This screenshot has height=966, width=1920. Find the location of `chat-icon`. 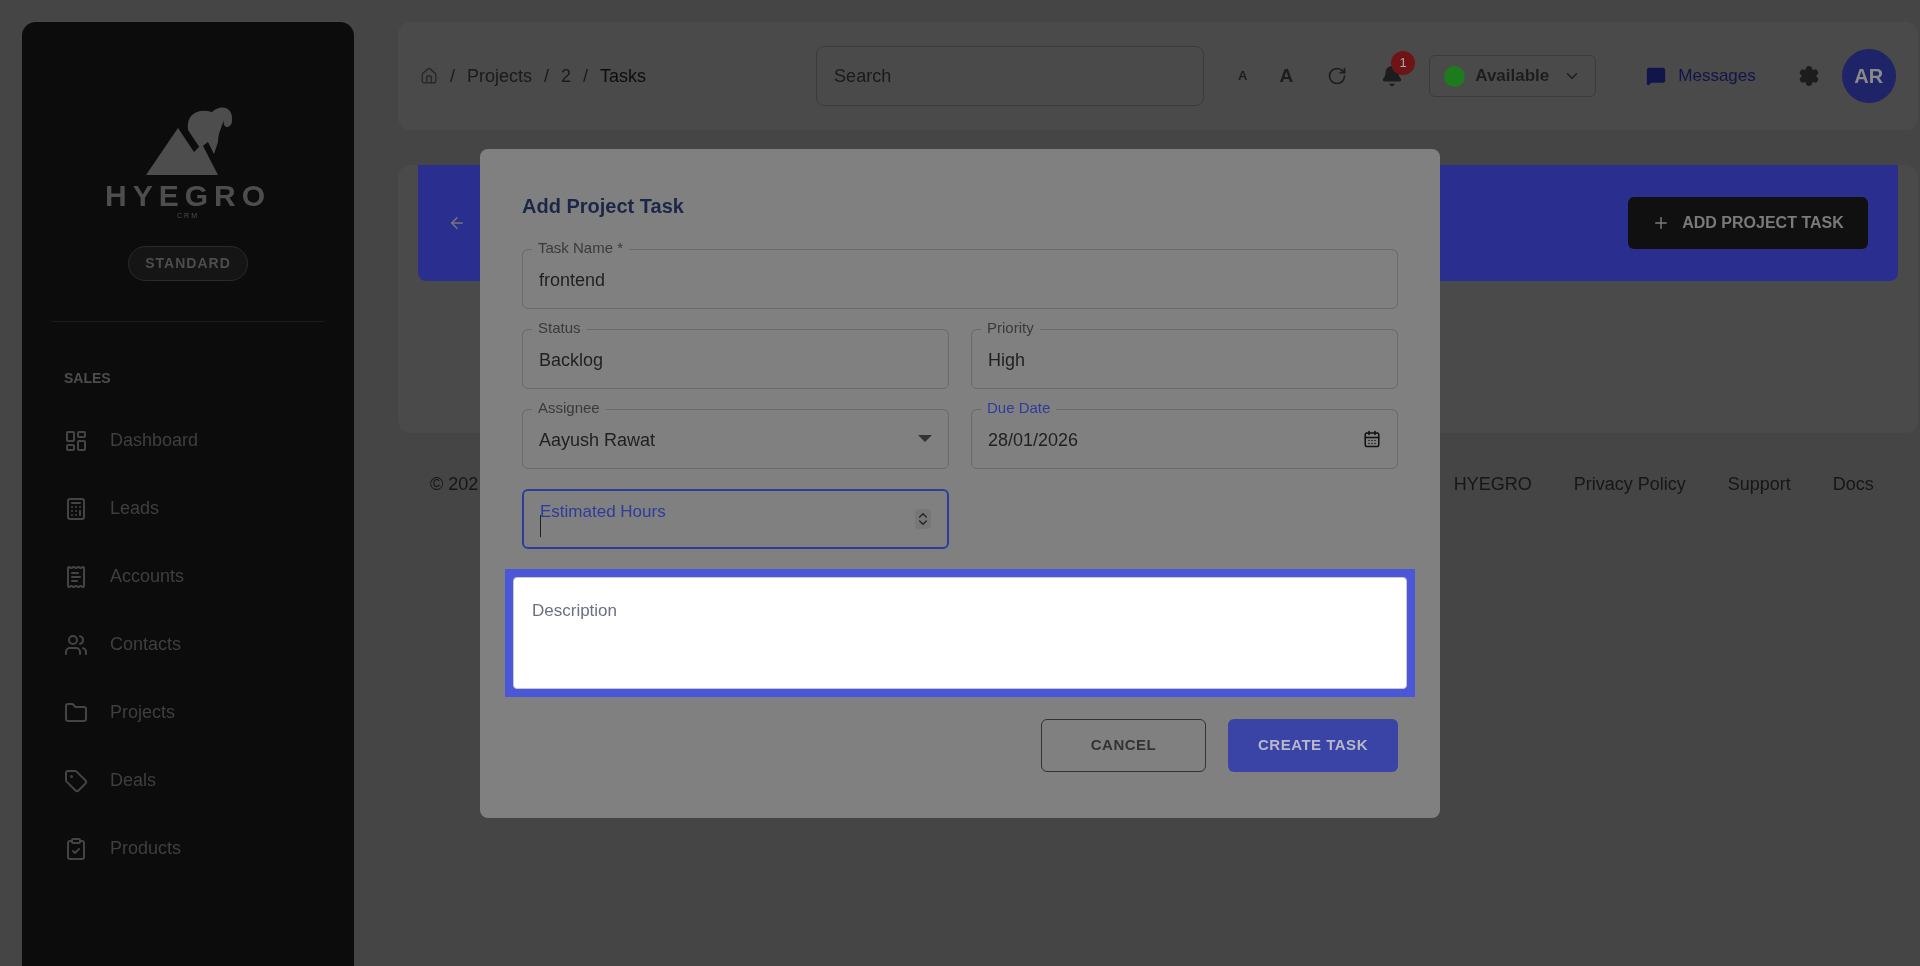

chat-icon is located at coordinates (1656, 76).